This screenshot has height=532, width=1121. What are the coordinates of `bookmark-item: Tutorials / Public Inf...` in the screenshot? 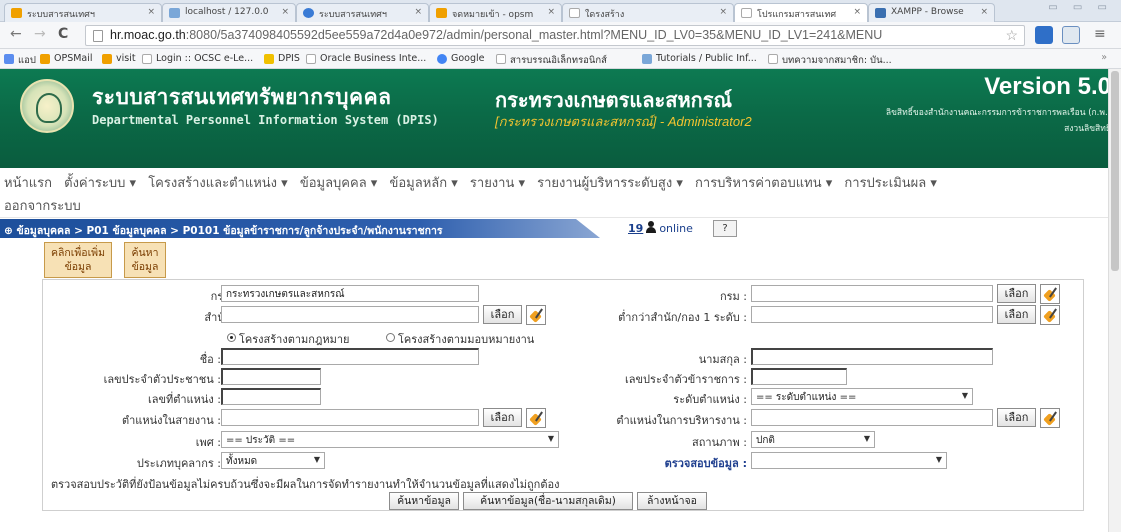 It's located at (699, 58).